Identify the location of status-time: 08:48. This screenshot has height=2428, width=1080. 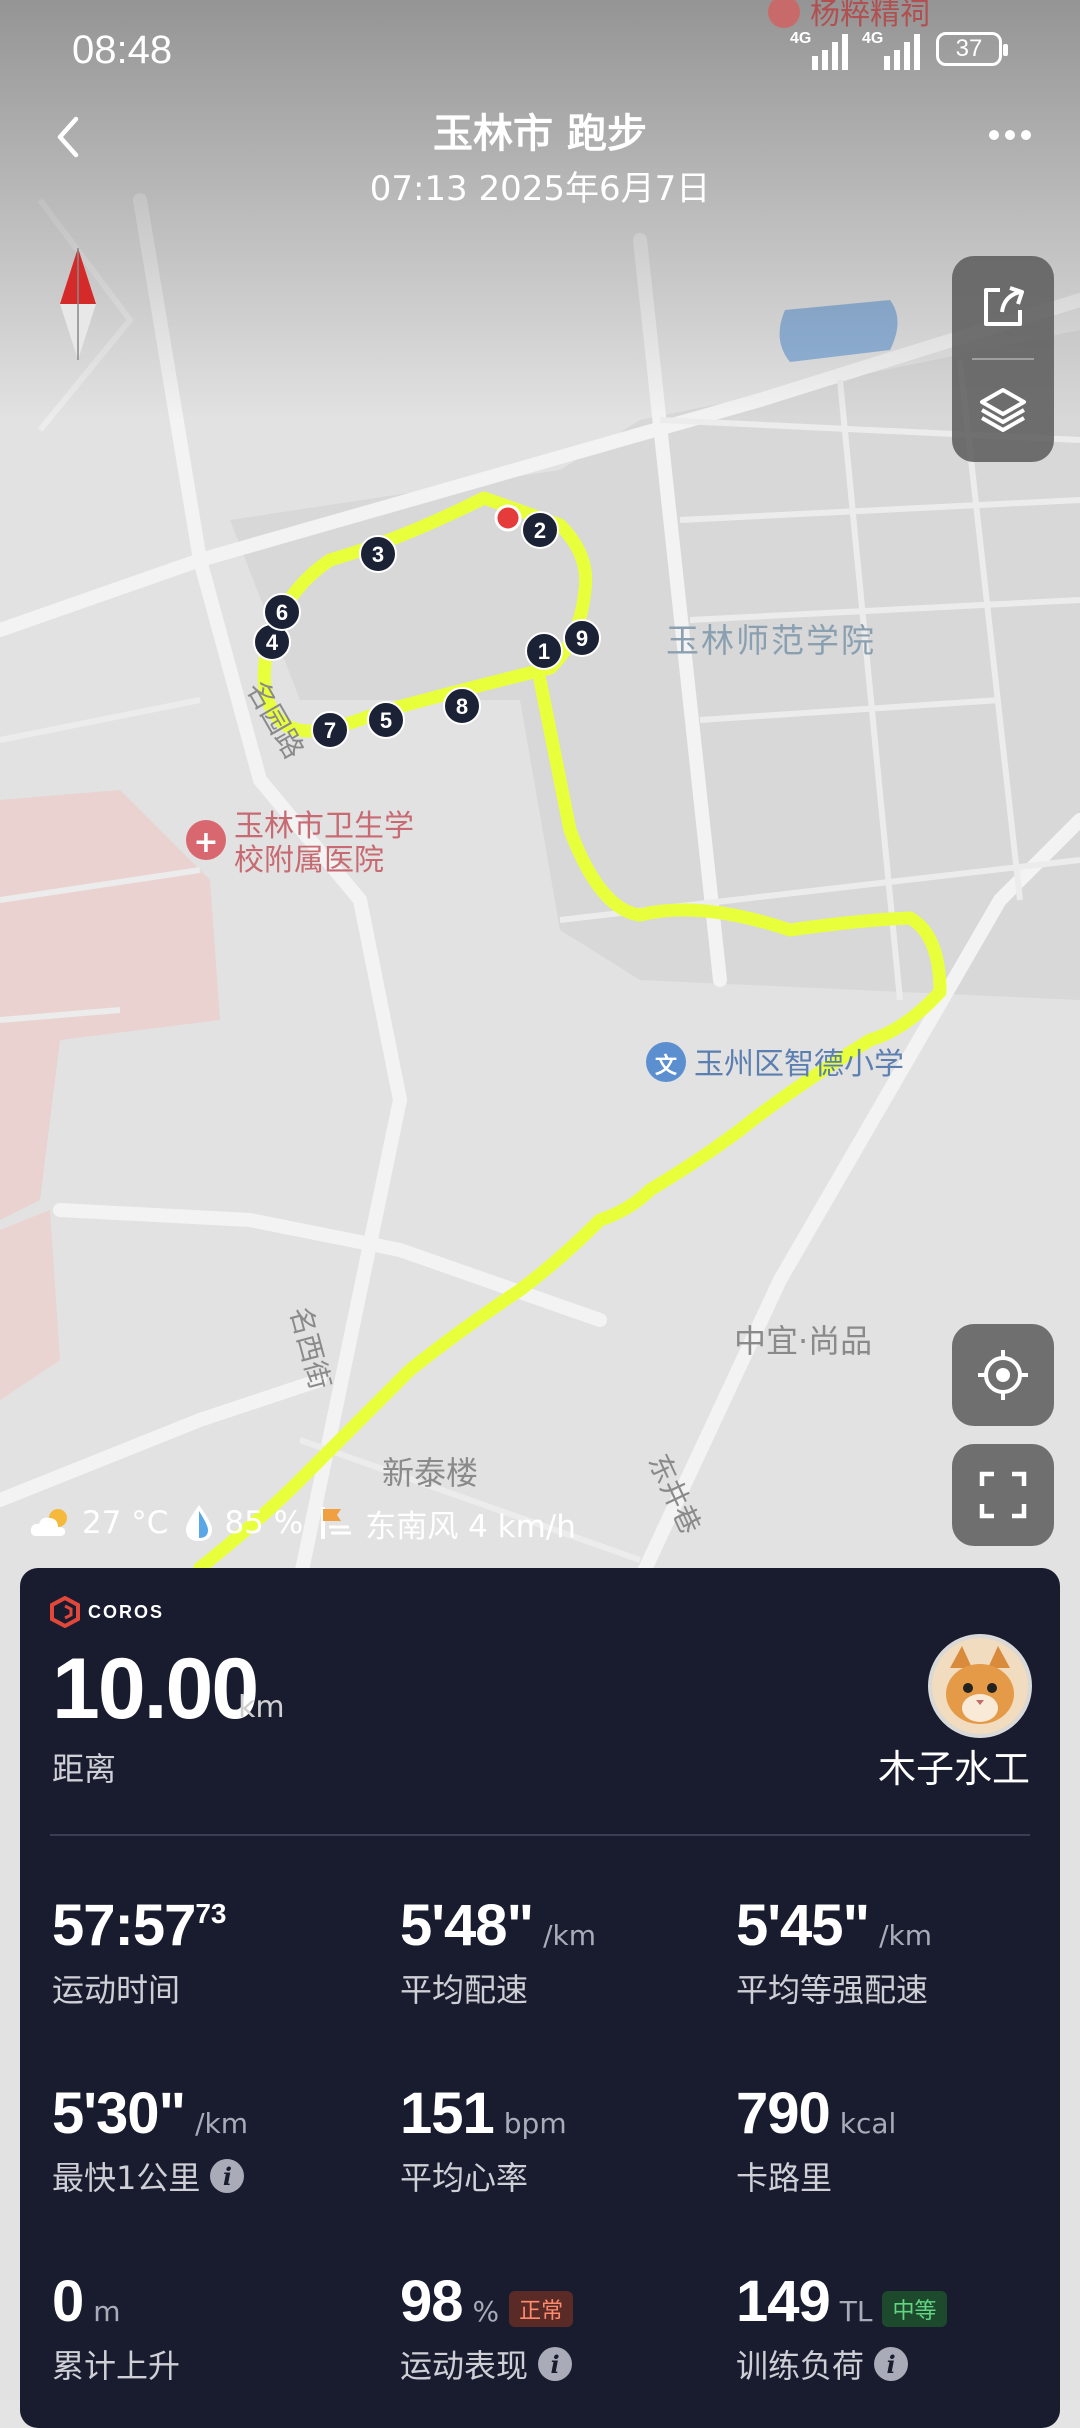
(122, 50).